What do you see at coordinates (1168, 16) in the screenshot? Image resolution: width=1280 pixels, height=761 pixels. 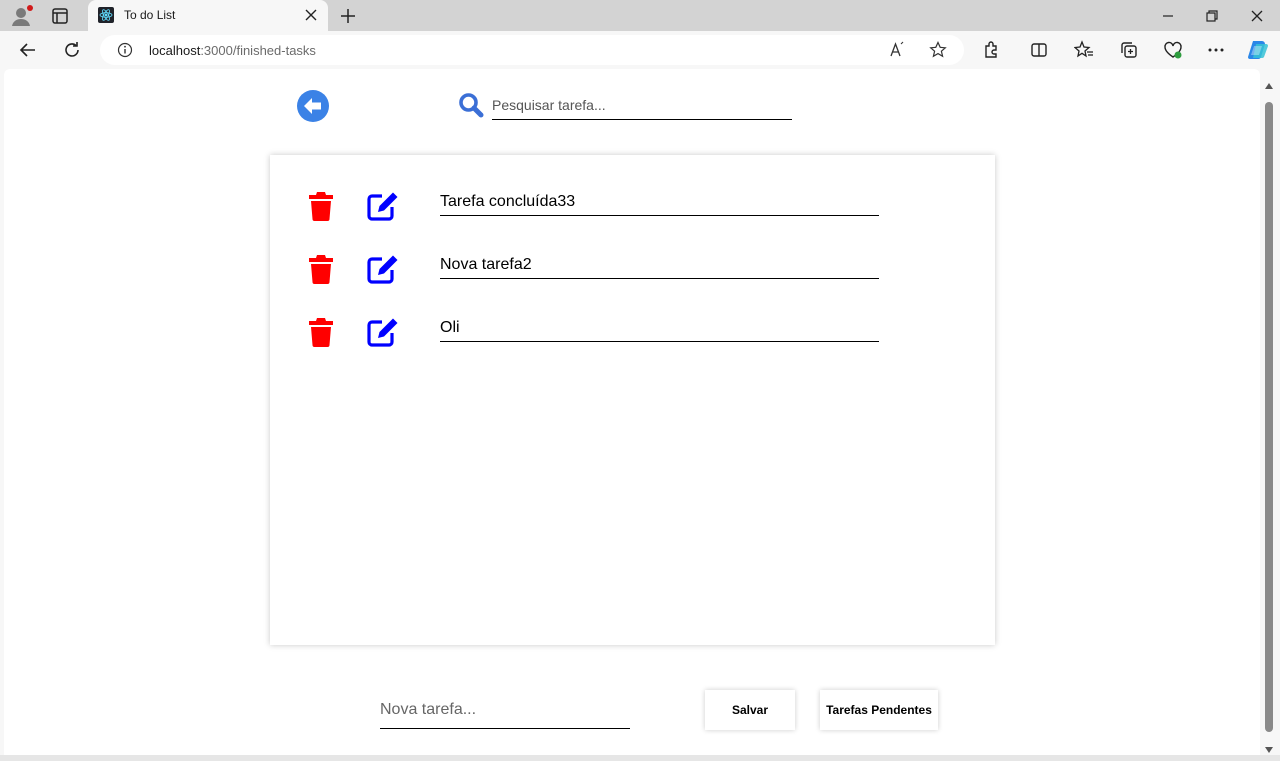 I see `minimize-icon` at bounding box center [1168, 16].